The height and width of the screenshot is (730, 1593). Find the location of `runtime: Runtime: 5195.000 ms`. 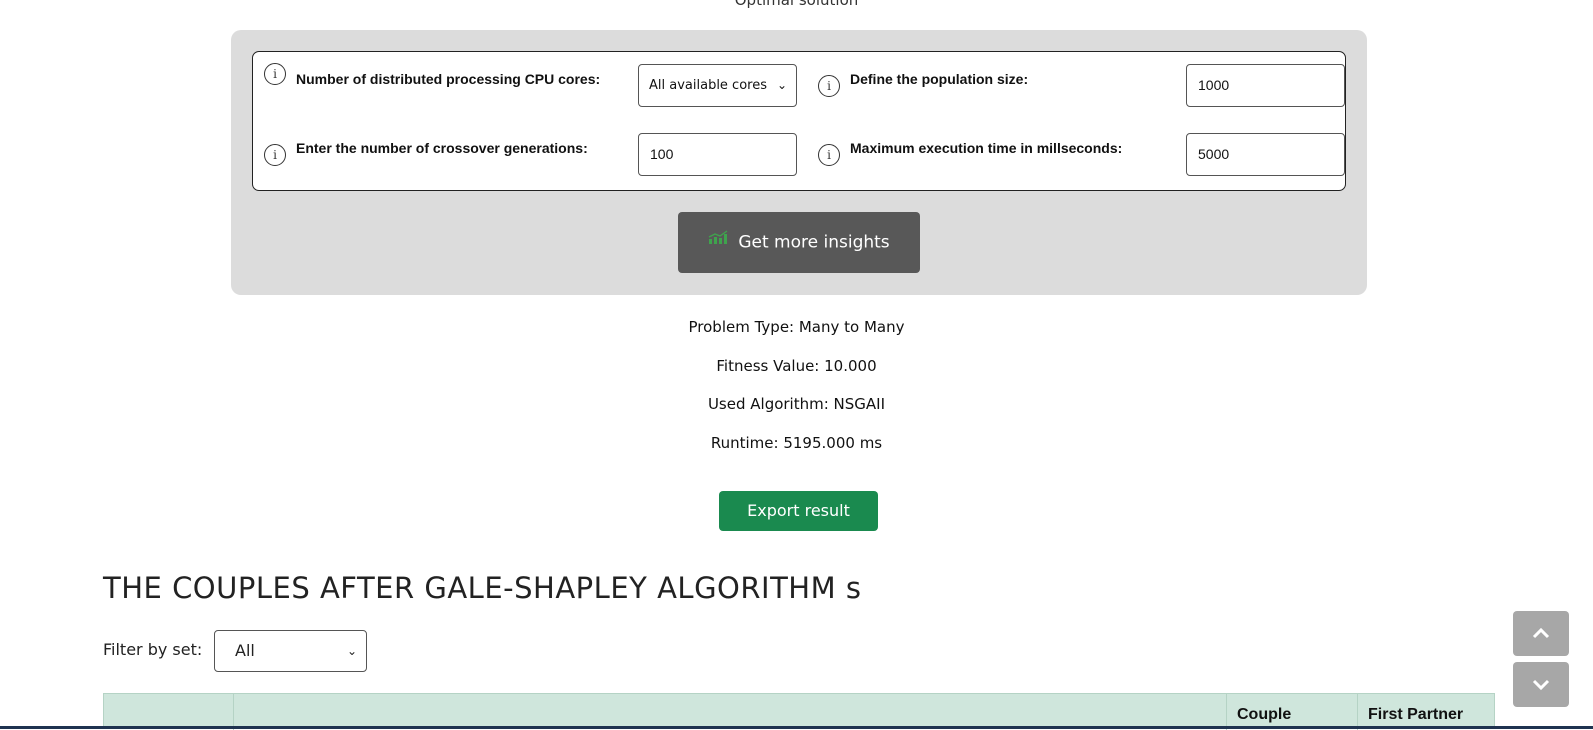

runtime: Runtime: 5195.000 ms is located at coordinates (796, 443).